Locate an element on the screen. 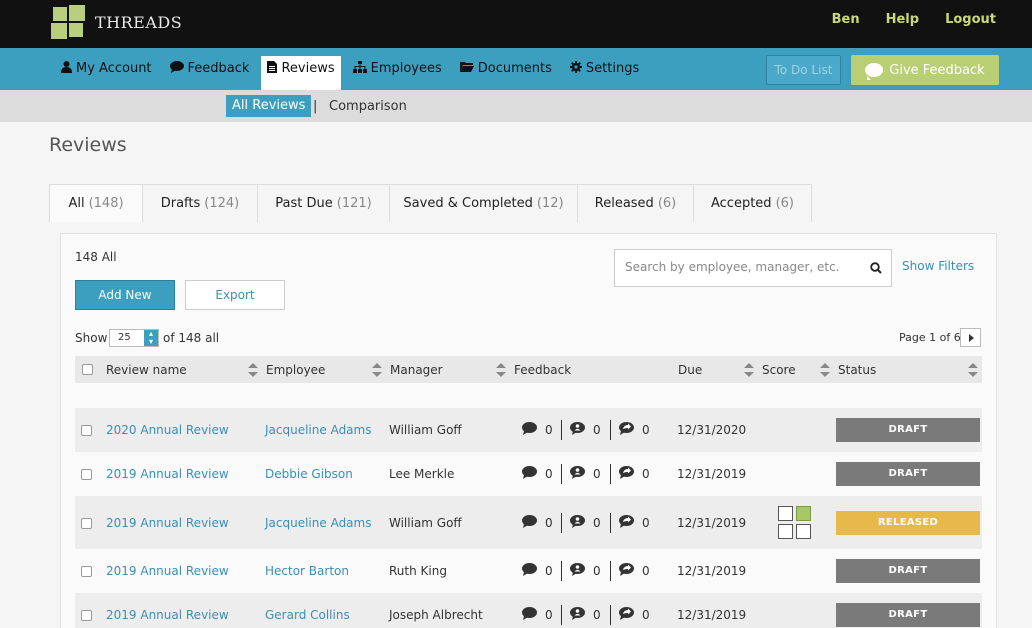  score-grid-icon is located at coordinates (796, 524).